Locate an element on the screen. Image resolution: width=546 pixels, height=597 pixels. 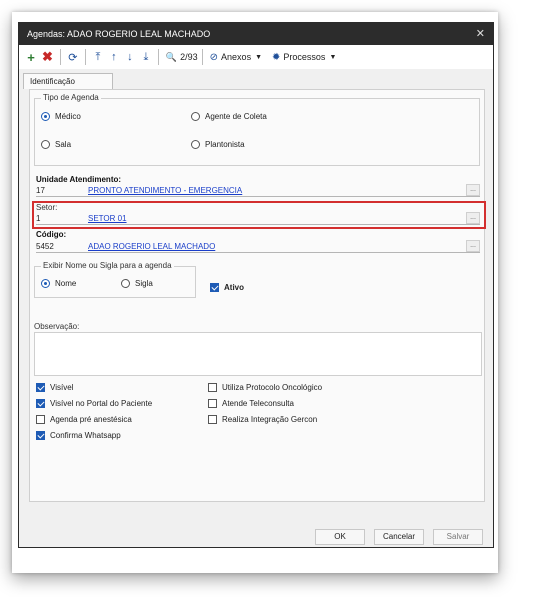
atende-teleconsulta-checkbox: Atende Teleconsulta is located at coordinates (251, 403).